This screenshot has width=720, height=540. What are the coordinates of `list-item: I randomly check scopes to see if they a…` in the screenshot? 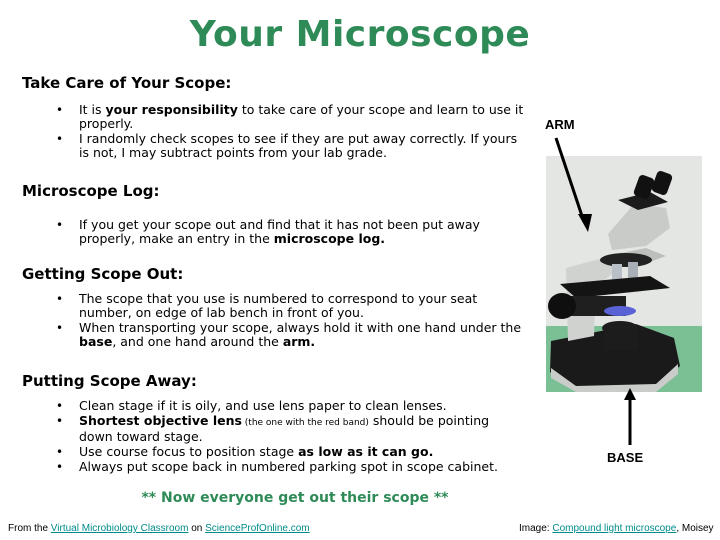 It's located at (291, 146).